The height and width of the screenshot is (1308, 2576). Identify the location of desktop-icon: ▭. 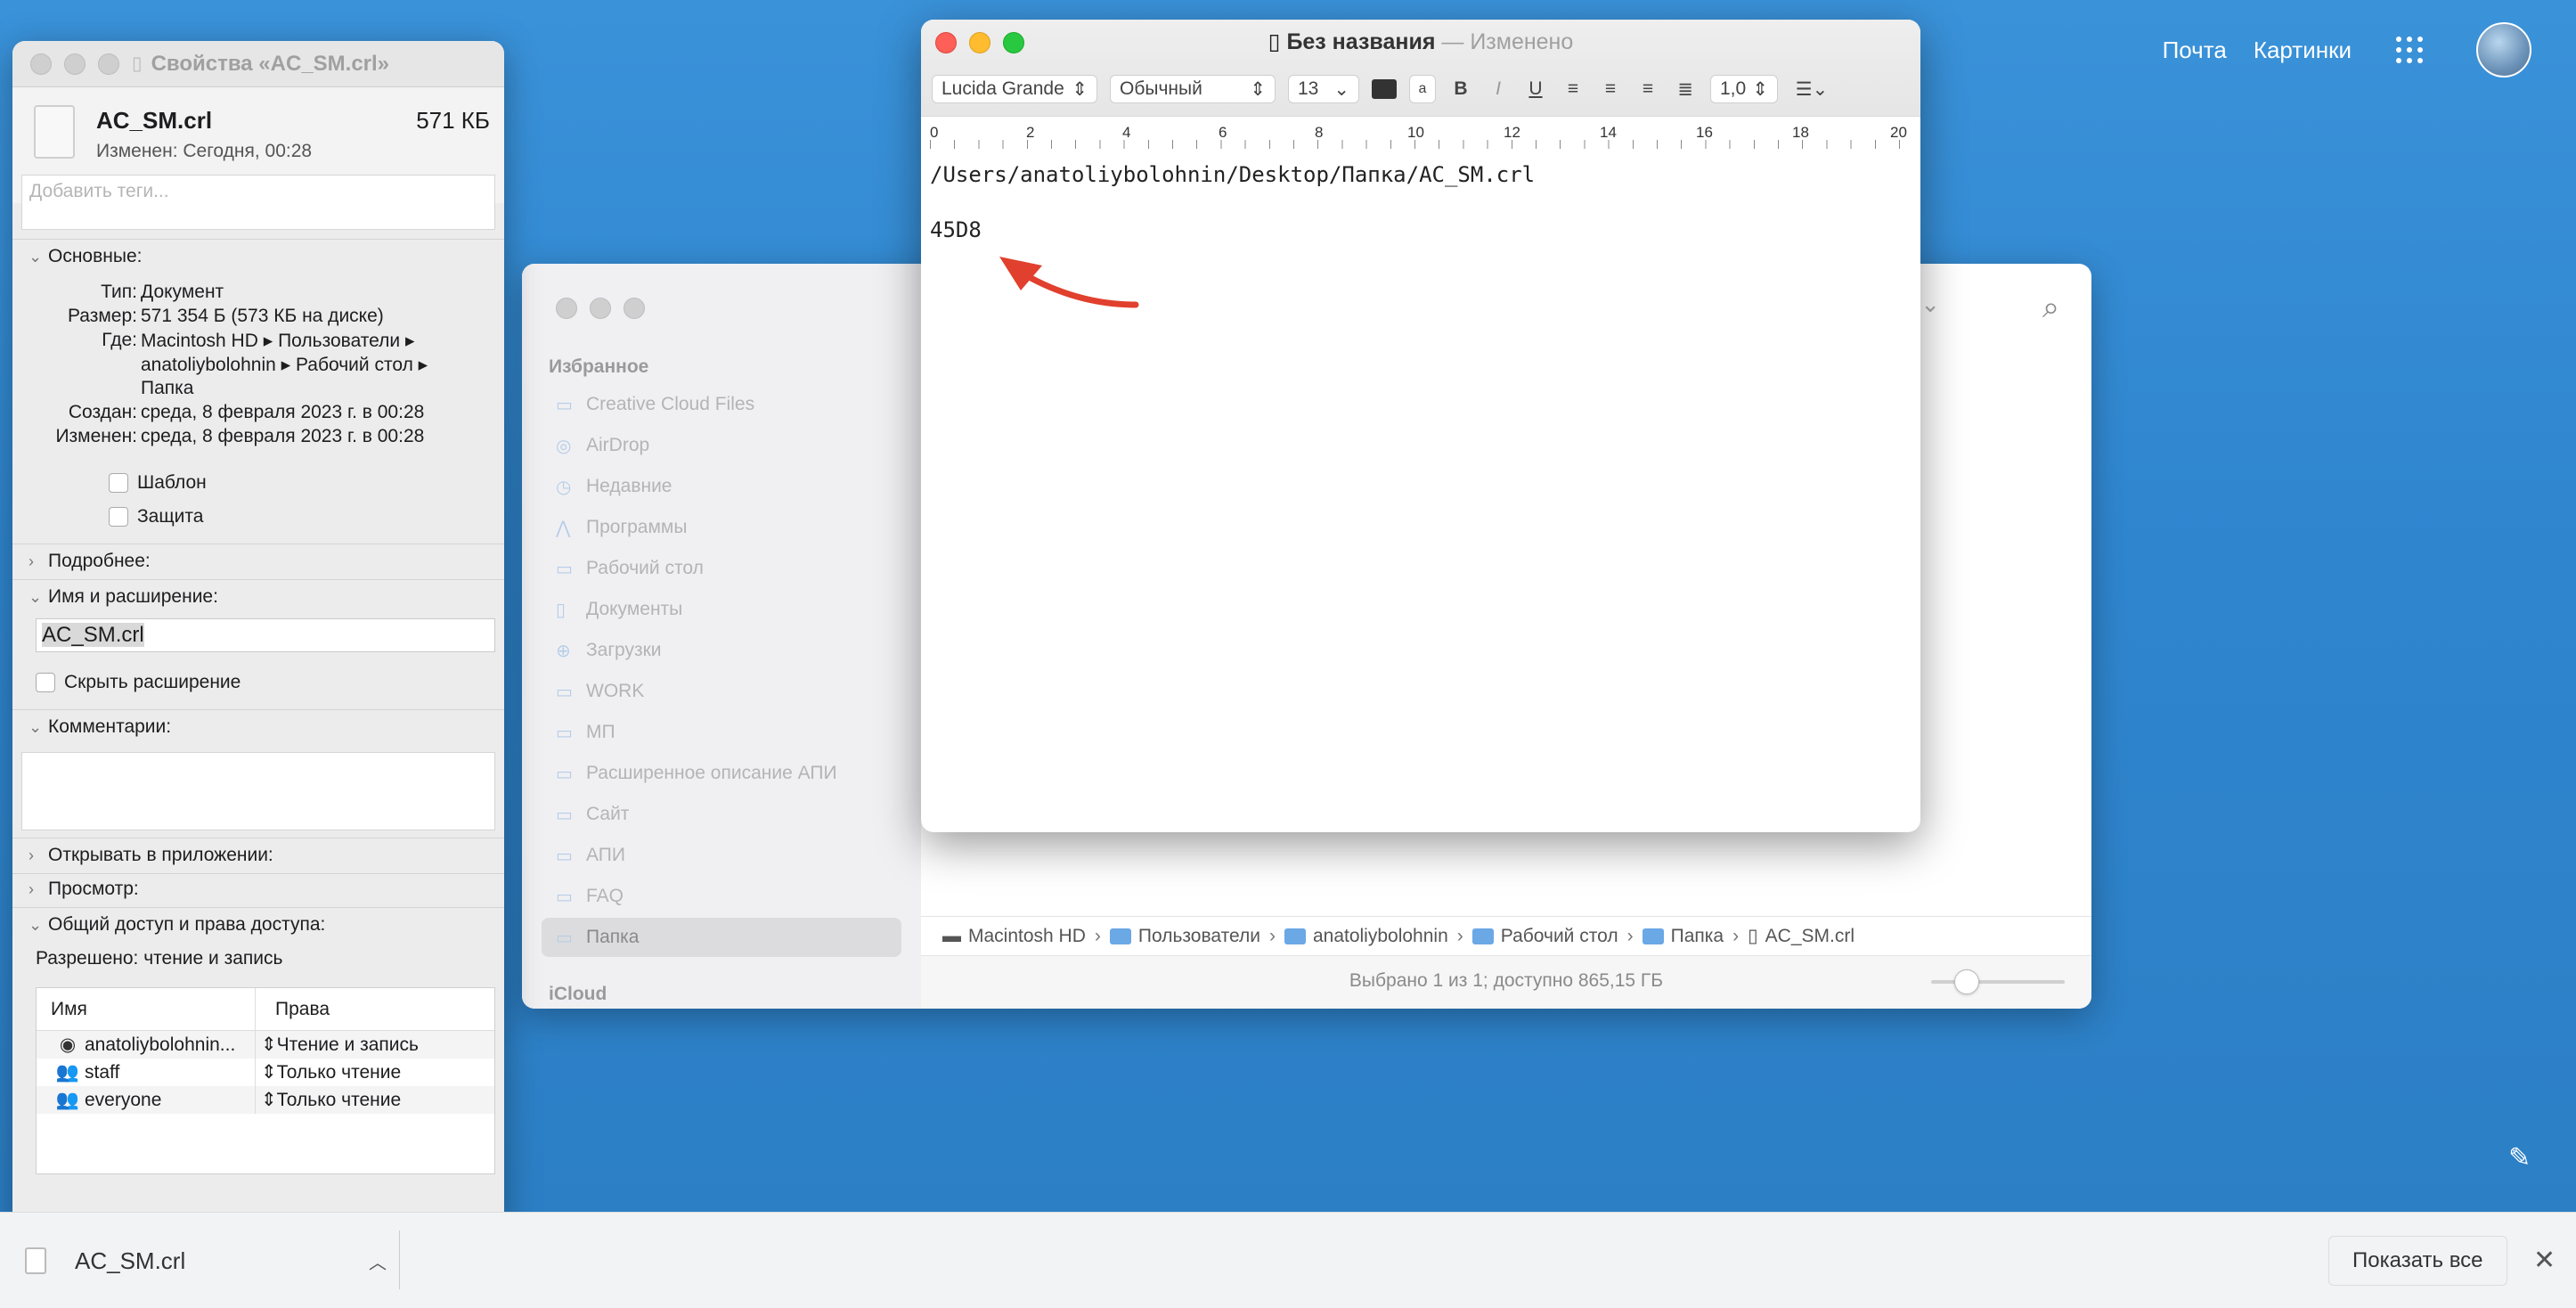
(565, 569).